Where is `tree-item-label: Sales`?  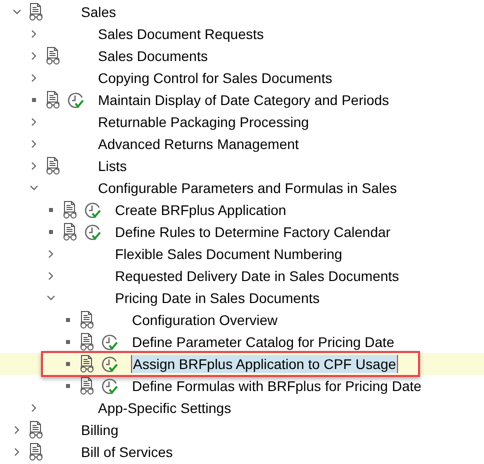 tree-item-label: Sales is located at coordinates (99, 12).